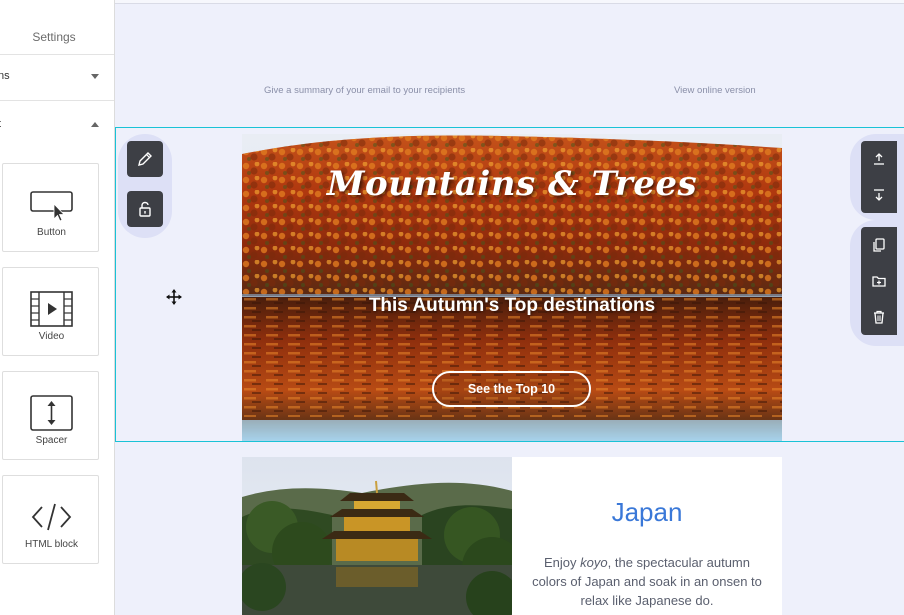 The height and width of the screenshot is (615, 904). I want to click on canvas-top-edge, so click(509, 2).